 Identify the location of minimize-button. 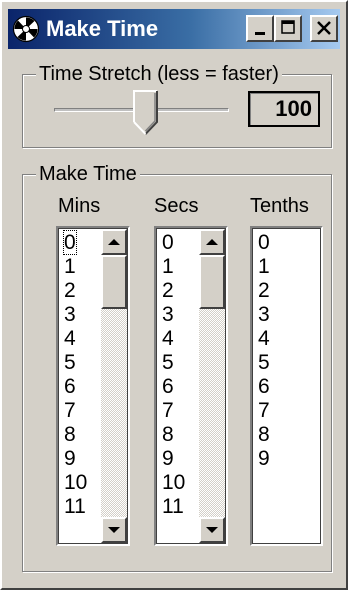
(260, 28).